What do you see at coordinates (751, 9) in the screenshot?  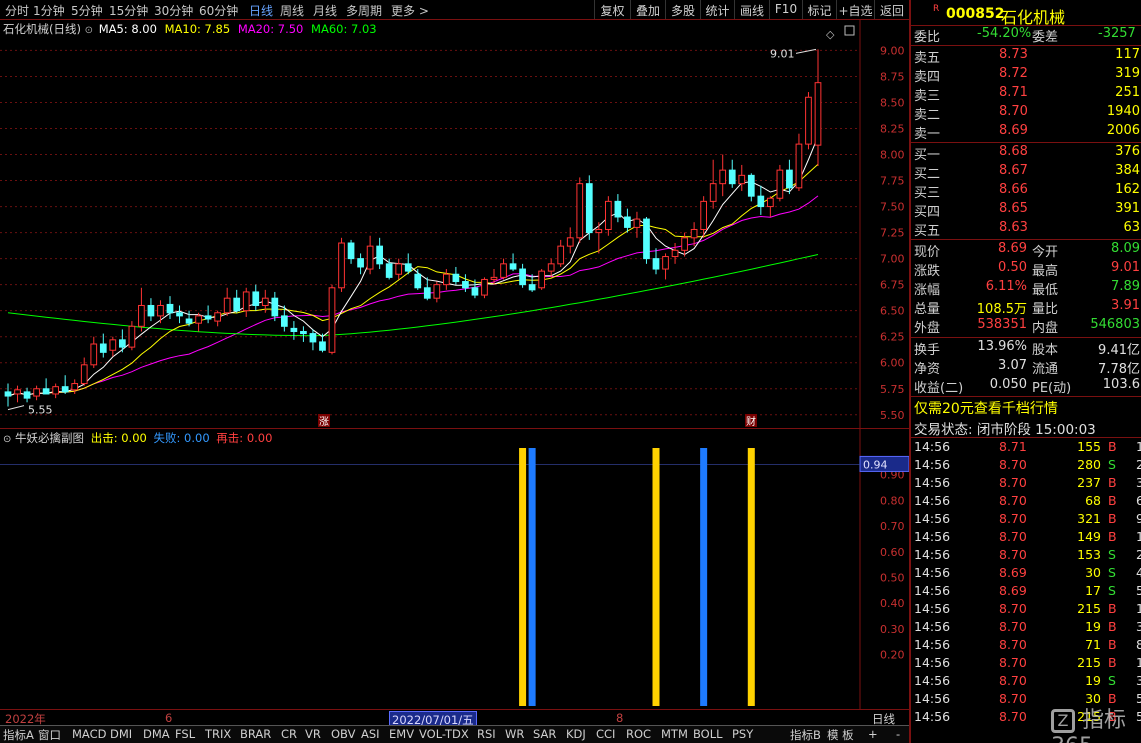 I see `draw-line-button: 画线` at bounding box center [751, 9].